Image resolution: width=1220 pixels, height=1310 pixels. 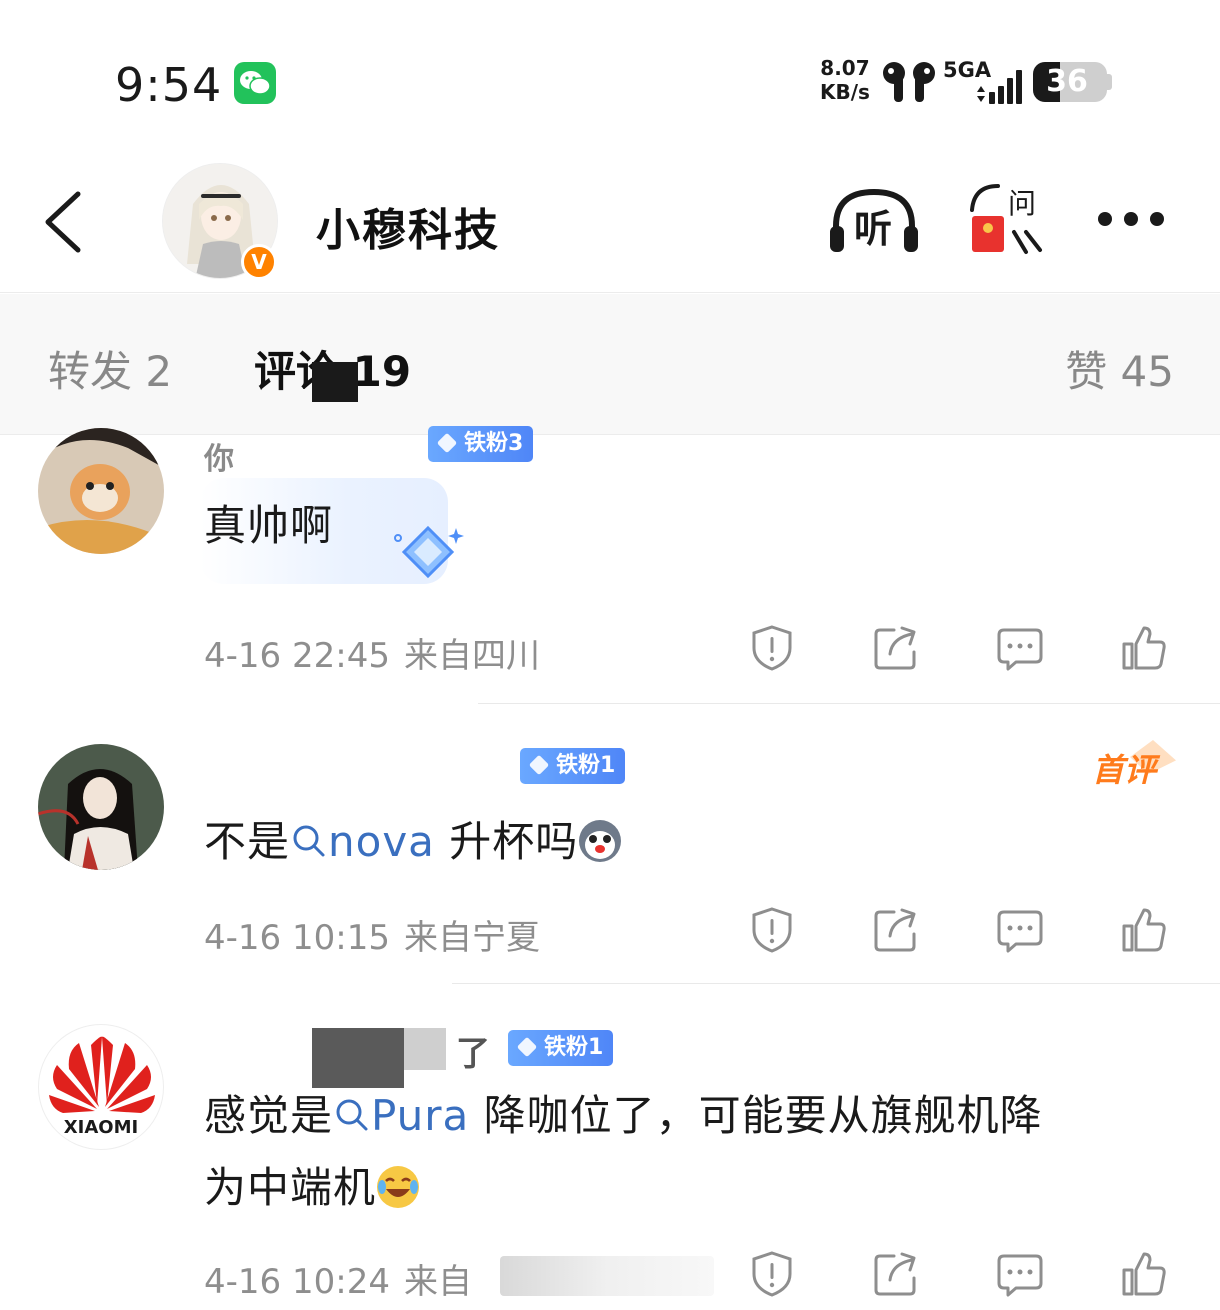 What do you see at coordinates (255, 83) in the screenshot?
I see `wechat-notification-icon` at bounding box center [255, 83].